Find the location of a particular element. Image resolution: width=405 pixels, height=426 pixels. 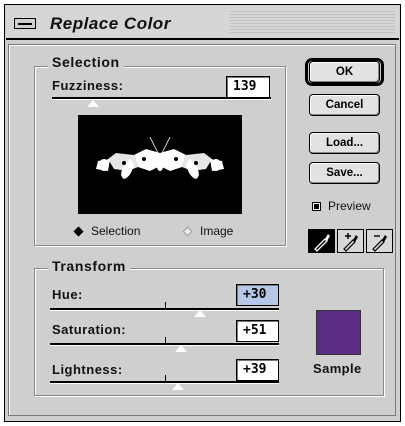

sample-label: Sample is located at coordinates (337, 368).